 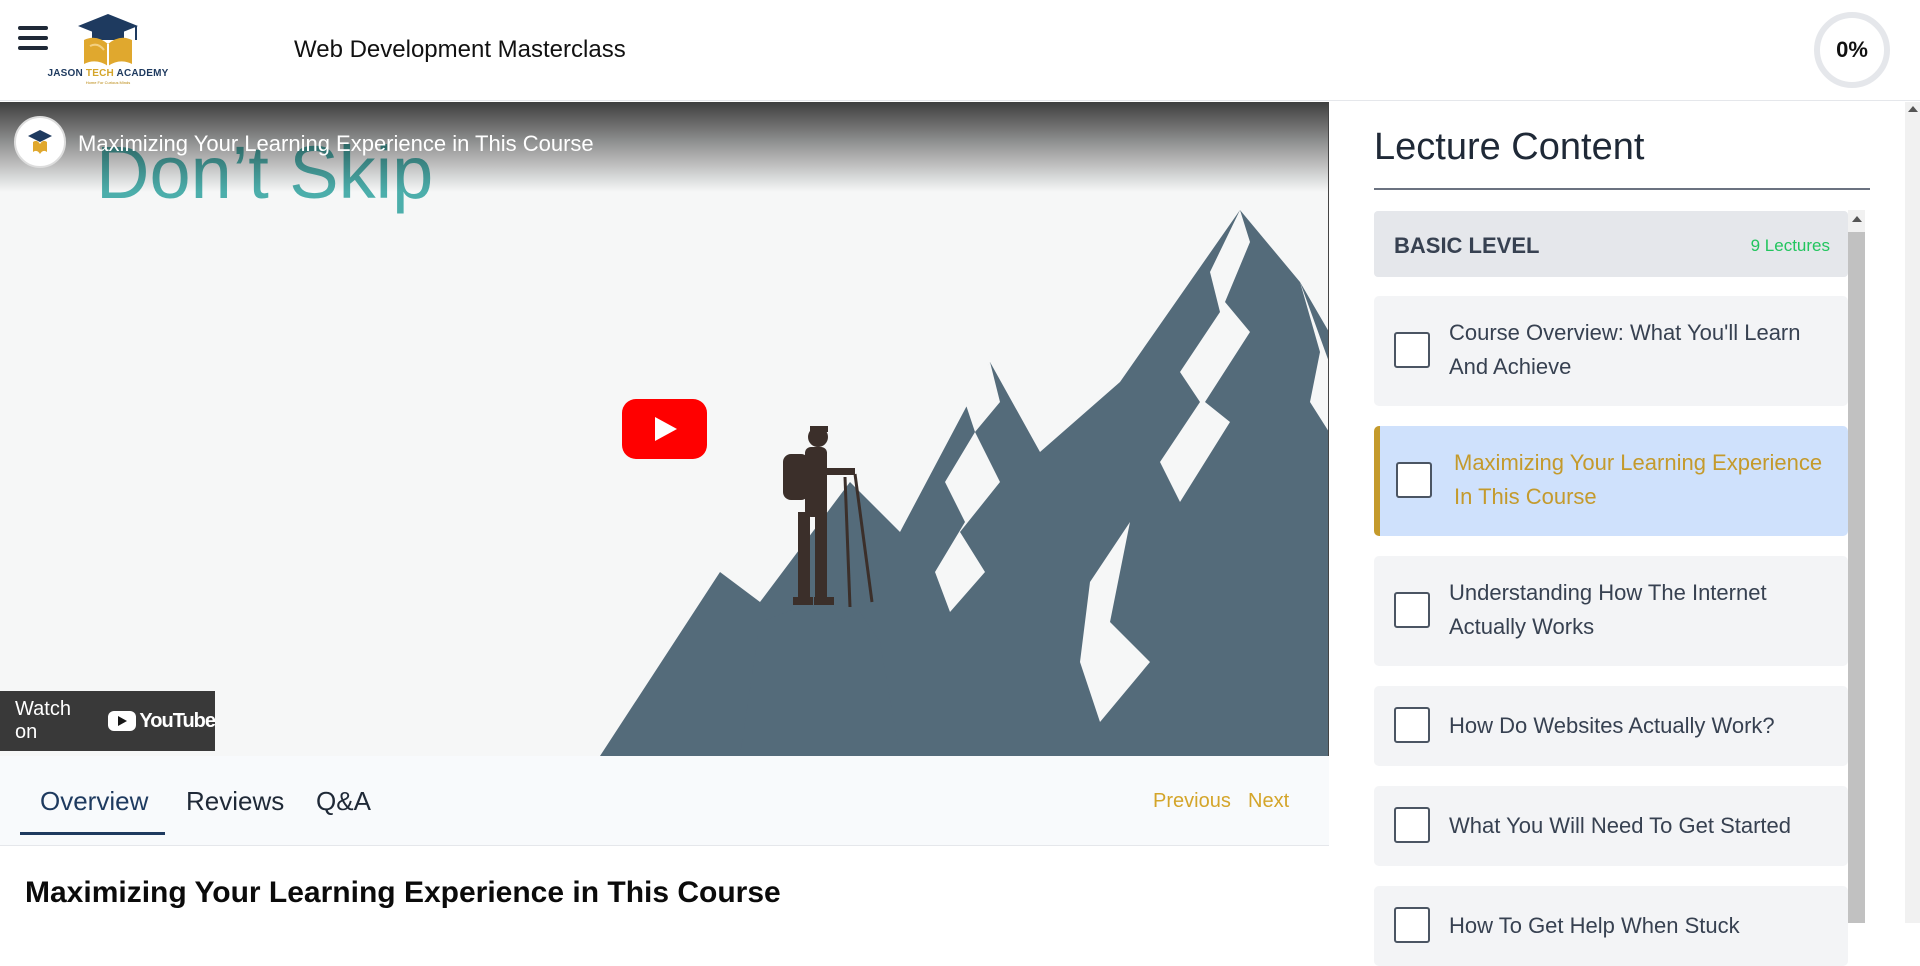 I want to click on lecture-tabs-bar: Overview Reviews Q&A Previous Next, so click(x=664, y=801).